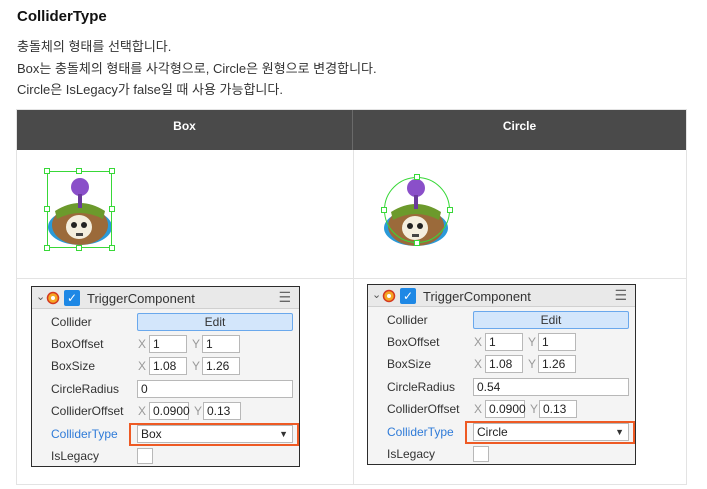 The width and height of the screenshot is (707, 489). What do you see at coordinates (150, 89) in the screenshot?
I see `description-line-3: Circle은 IsLegacy가 false일 때 사용 가능합니다.` at bounding box center [150, 89].